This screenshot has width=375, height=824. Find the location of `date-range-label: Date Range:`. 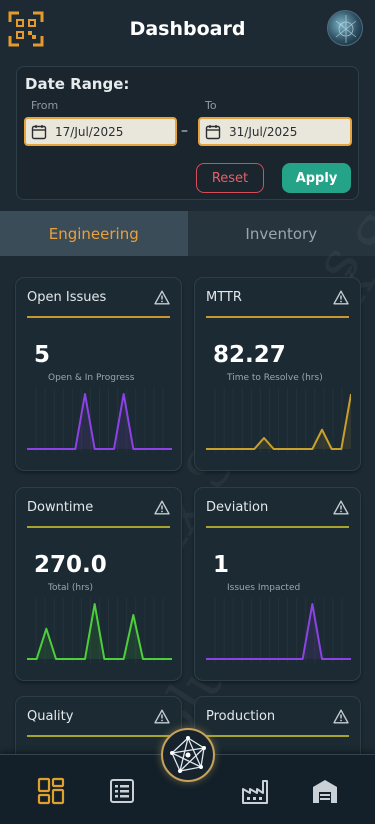

date-range-label: Date Range: is located at coordinates (77, 84).